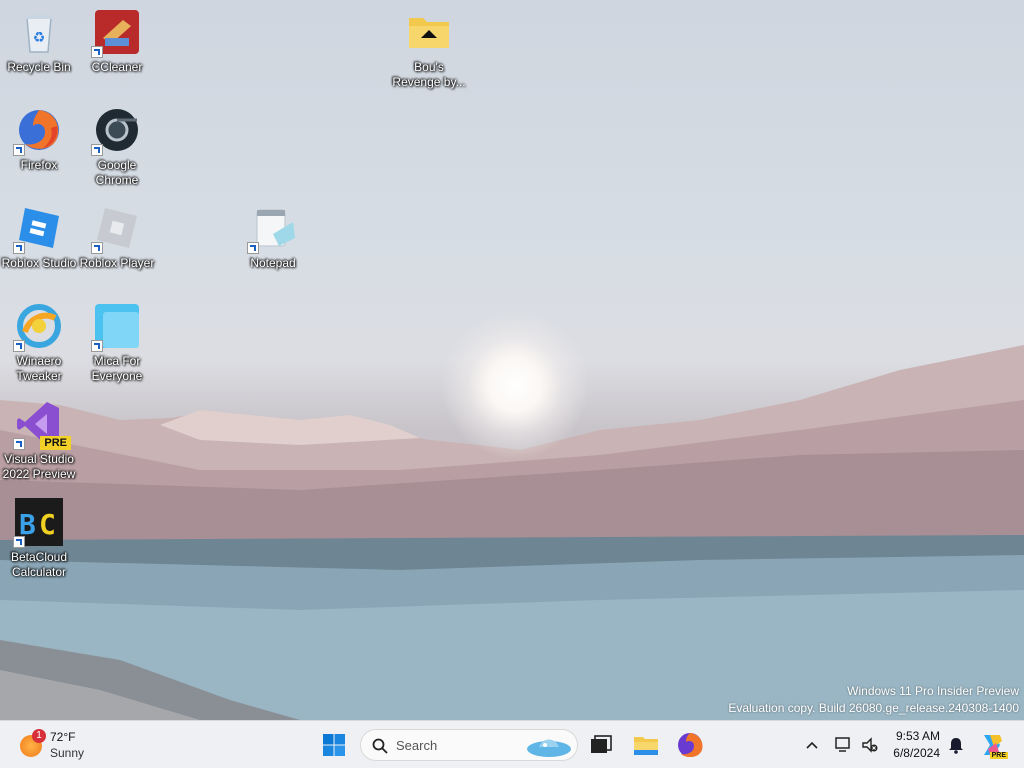 This screenshot has width=1024, height=768. I want to click on volume-button, so click(870, 745).